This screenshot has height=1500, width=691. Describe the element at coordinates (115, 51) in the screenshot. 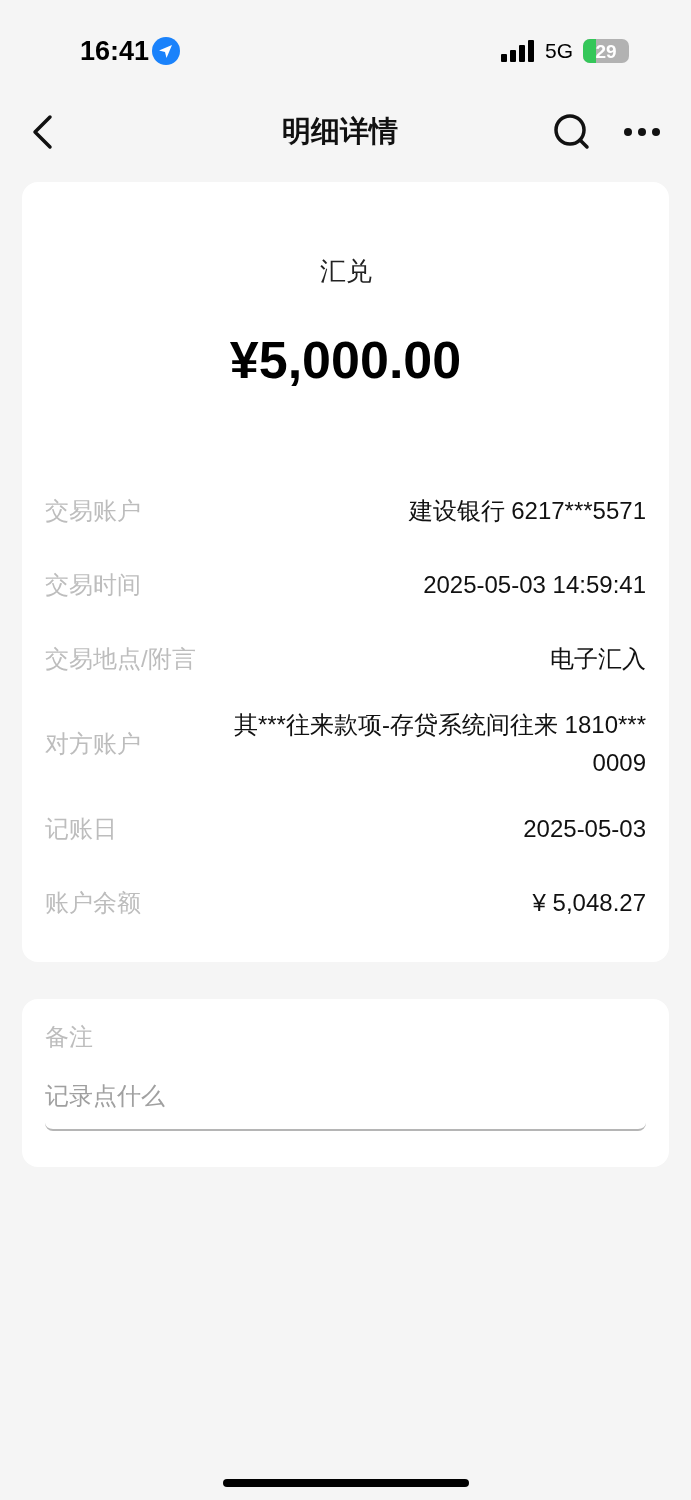

I see `status-time: 16:41` at that location.